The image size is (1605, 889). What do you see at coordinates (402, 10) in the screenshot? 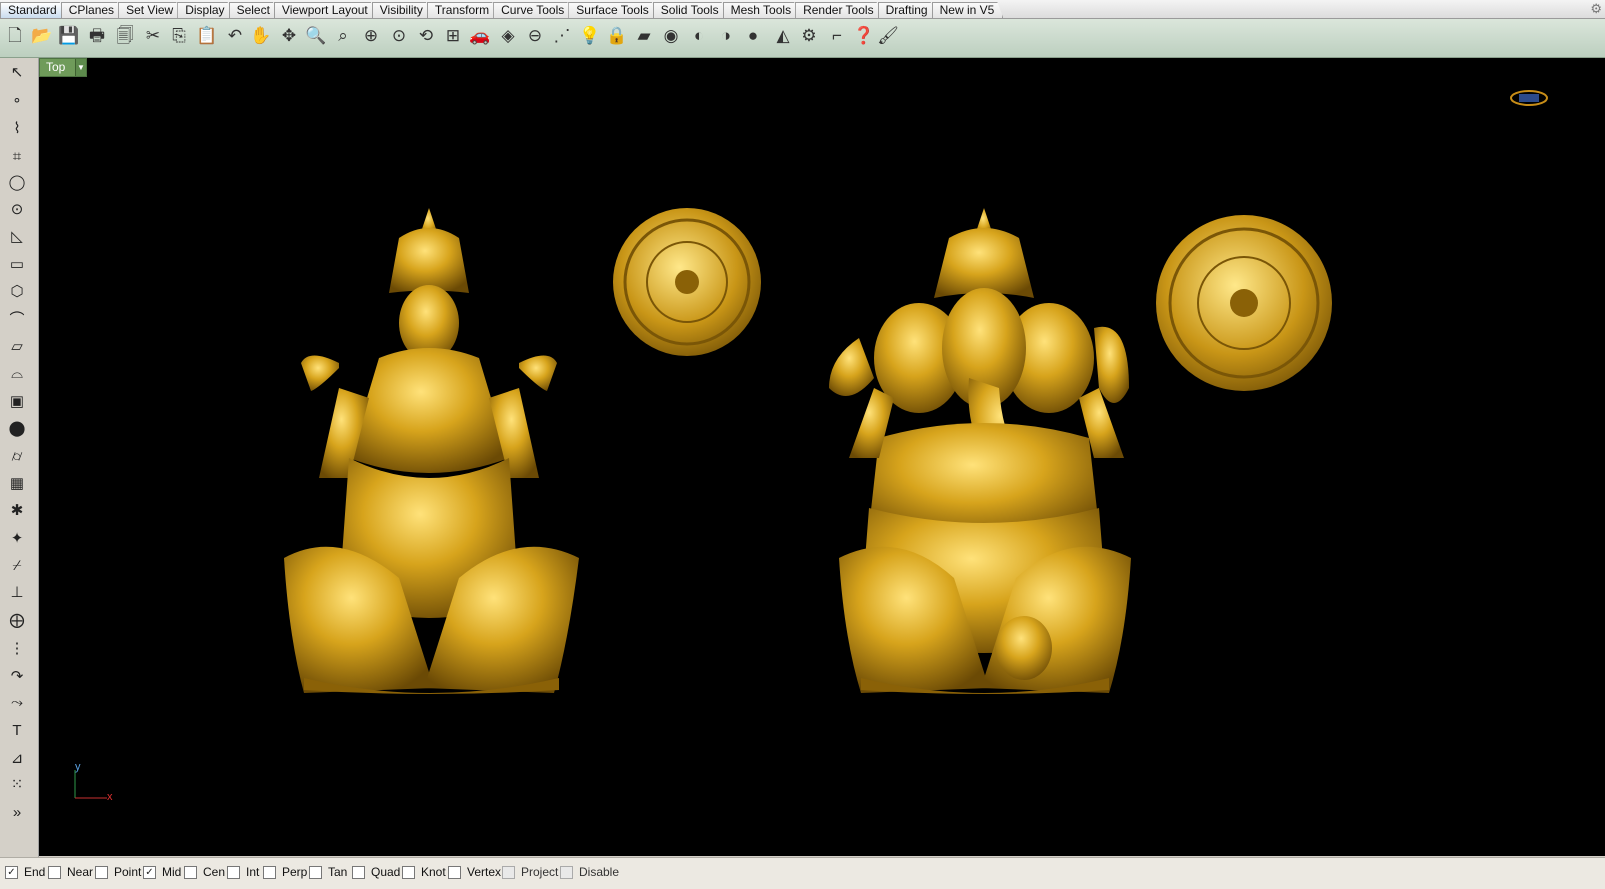
I see `tab-visibility: Visibility` at bounding box center [402, 10].